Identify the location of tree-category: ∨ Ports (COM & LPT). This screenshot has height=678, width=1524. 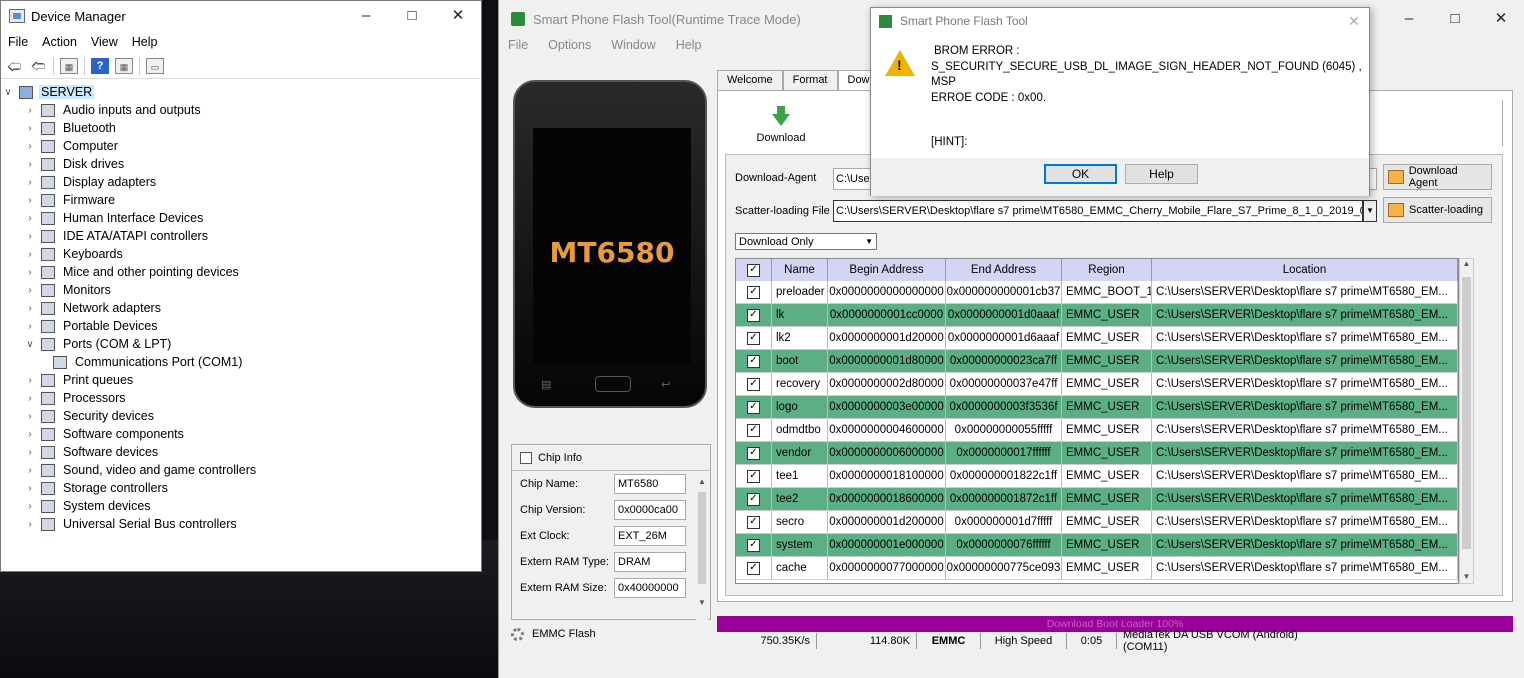
(241, 344).